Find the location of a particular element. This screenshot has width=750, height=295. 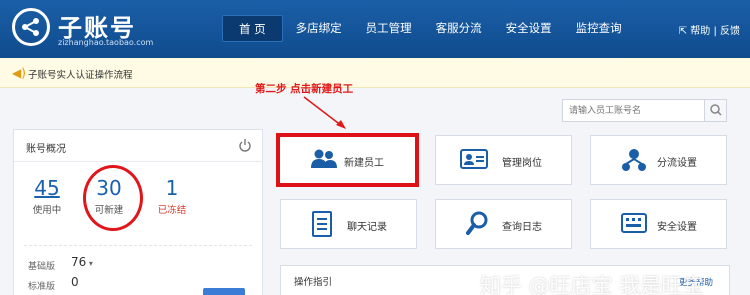

search-input is located at coordinates (634, 110).